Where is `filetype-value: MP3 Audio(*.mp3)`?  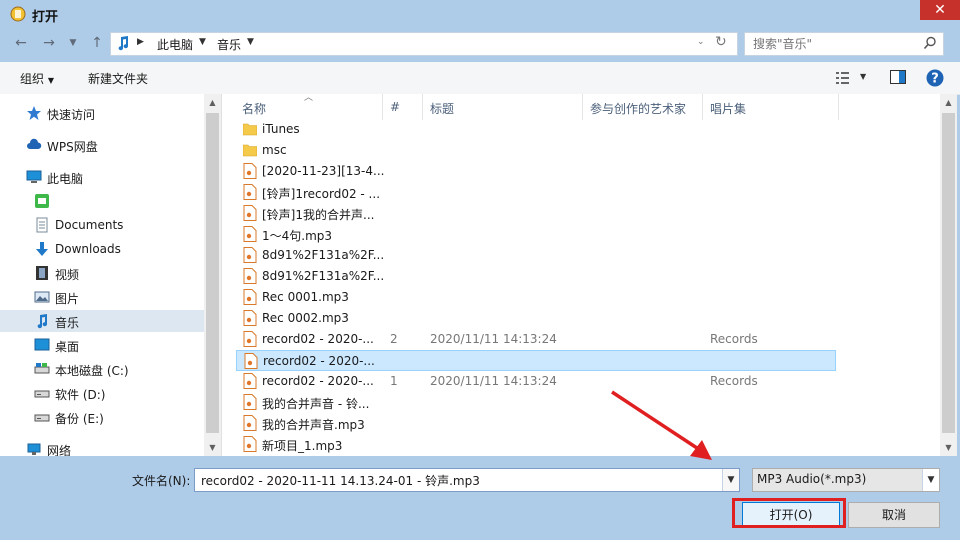 filetype-value: MP3 Audio(*.mp3) is located at coordinates (812, 479).